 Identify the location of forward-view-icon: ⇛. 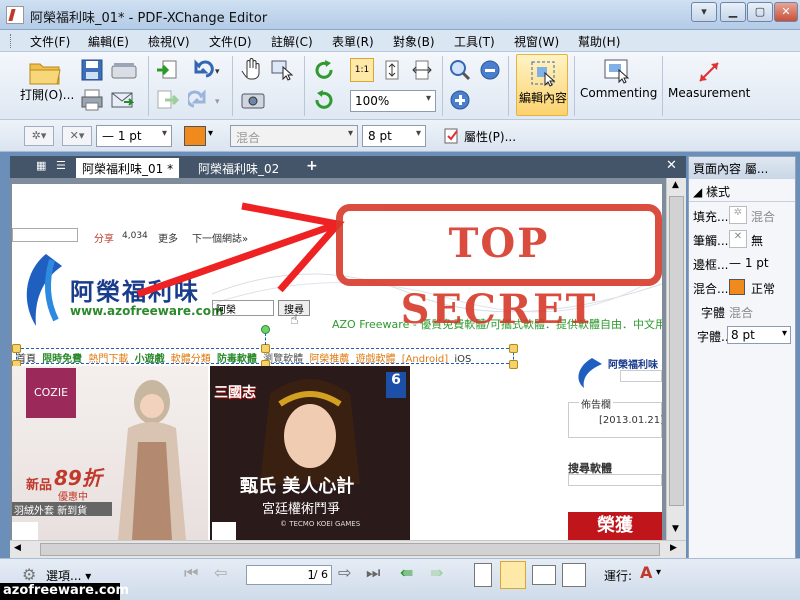
(436, 572).